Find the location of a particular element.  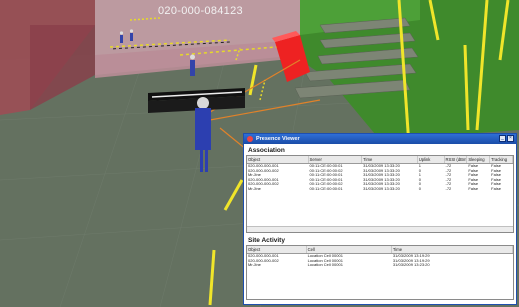

column-header: Uplink is located at coordinates (431, 159).